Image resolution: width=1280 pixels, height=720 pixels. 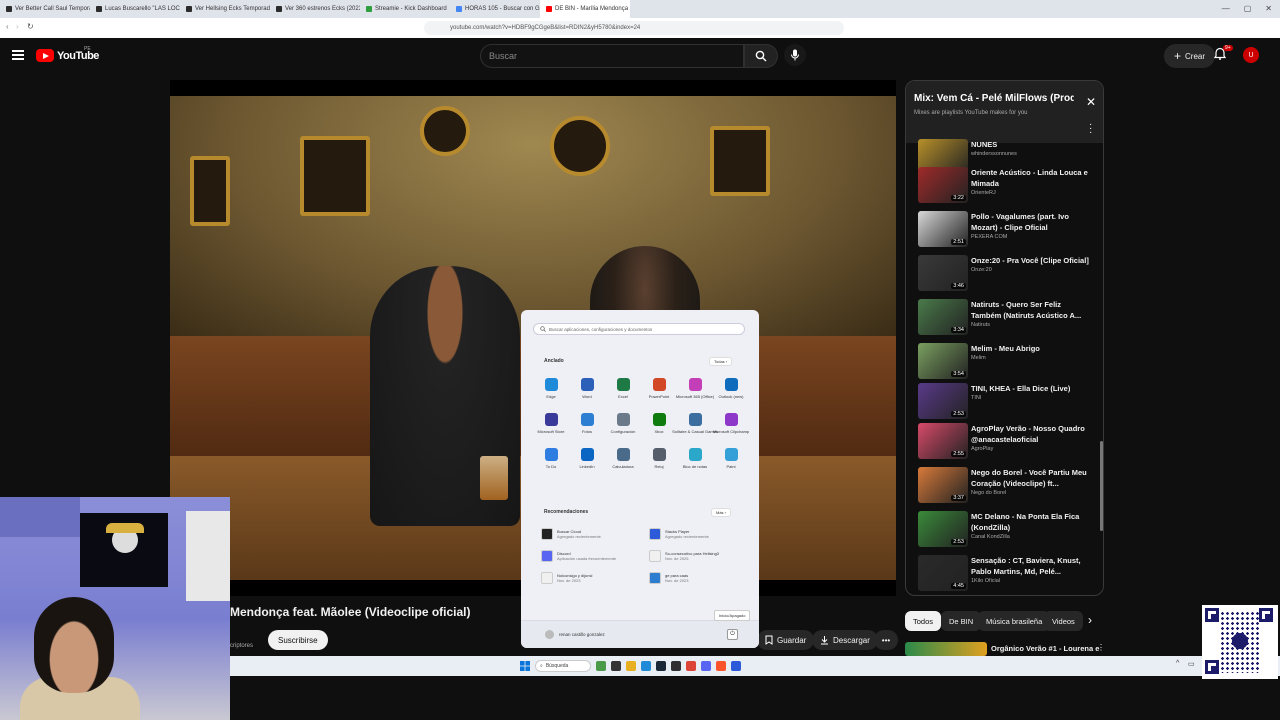 I want to click on widgets-icon, so click(x=601, y=666).